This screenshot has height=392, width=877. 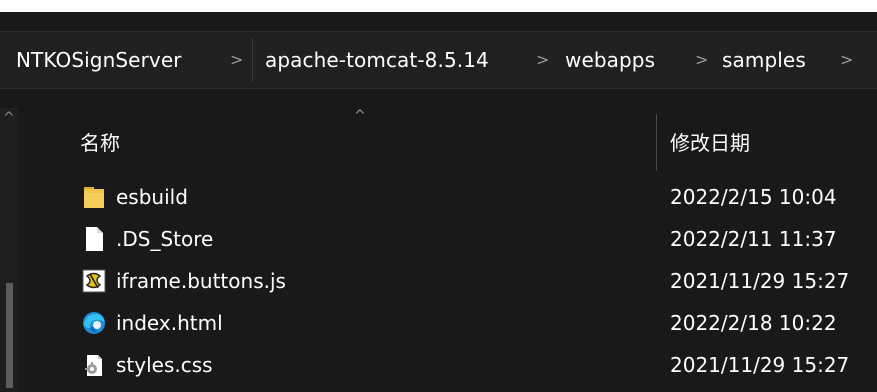 What do you see at coordinates (656, 142) in the screenshot?
I see `column-divider` at bounding box center [656, 142].